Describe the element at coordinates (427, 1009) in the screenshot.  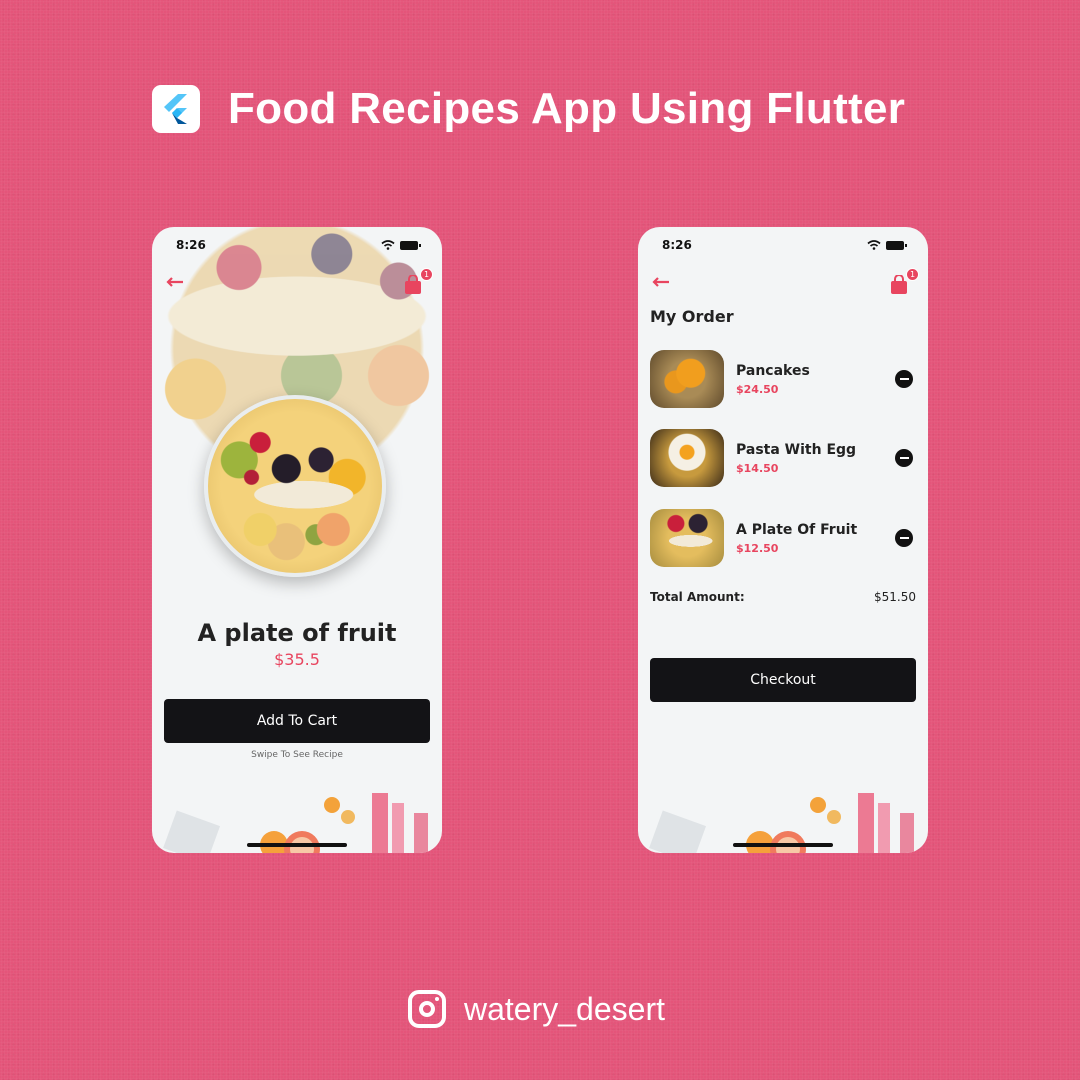
I see `instagram-icon` at that location.